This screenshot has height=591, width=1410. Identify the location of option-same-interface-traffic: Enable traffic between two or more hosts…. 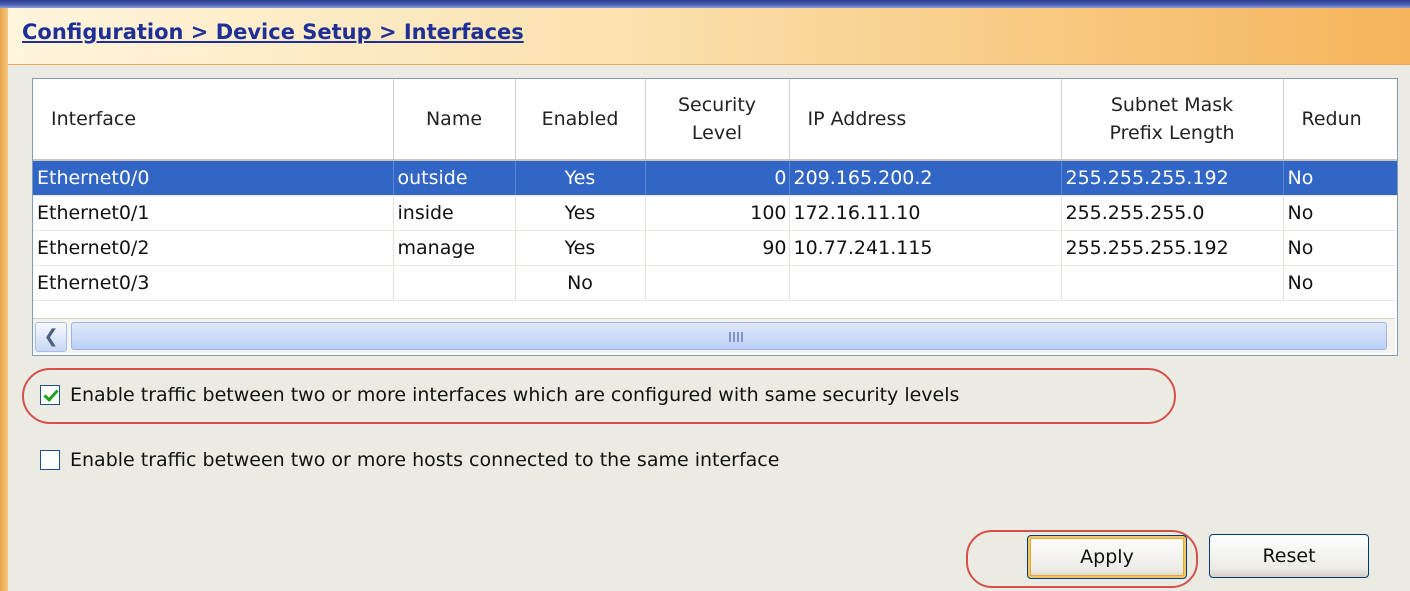
(409, 460).